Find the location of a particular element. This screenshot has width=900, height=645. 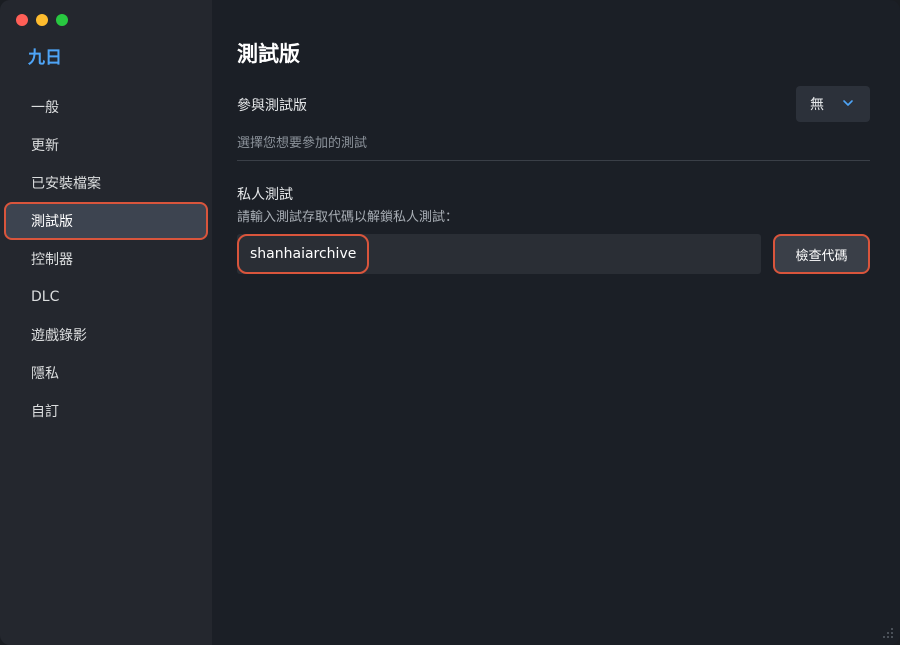

sidebar-item-betas: 測試版 is located at coordinates (106, 221).